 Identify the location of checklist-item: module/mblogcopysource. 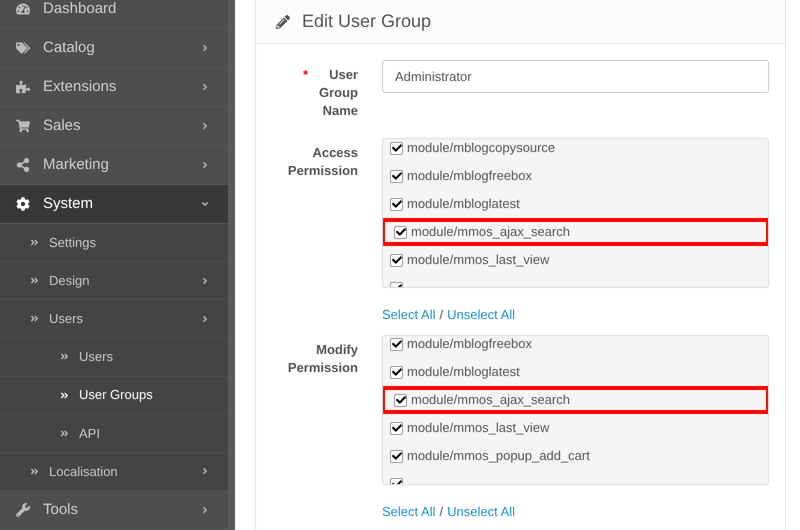
(575, 150).